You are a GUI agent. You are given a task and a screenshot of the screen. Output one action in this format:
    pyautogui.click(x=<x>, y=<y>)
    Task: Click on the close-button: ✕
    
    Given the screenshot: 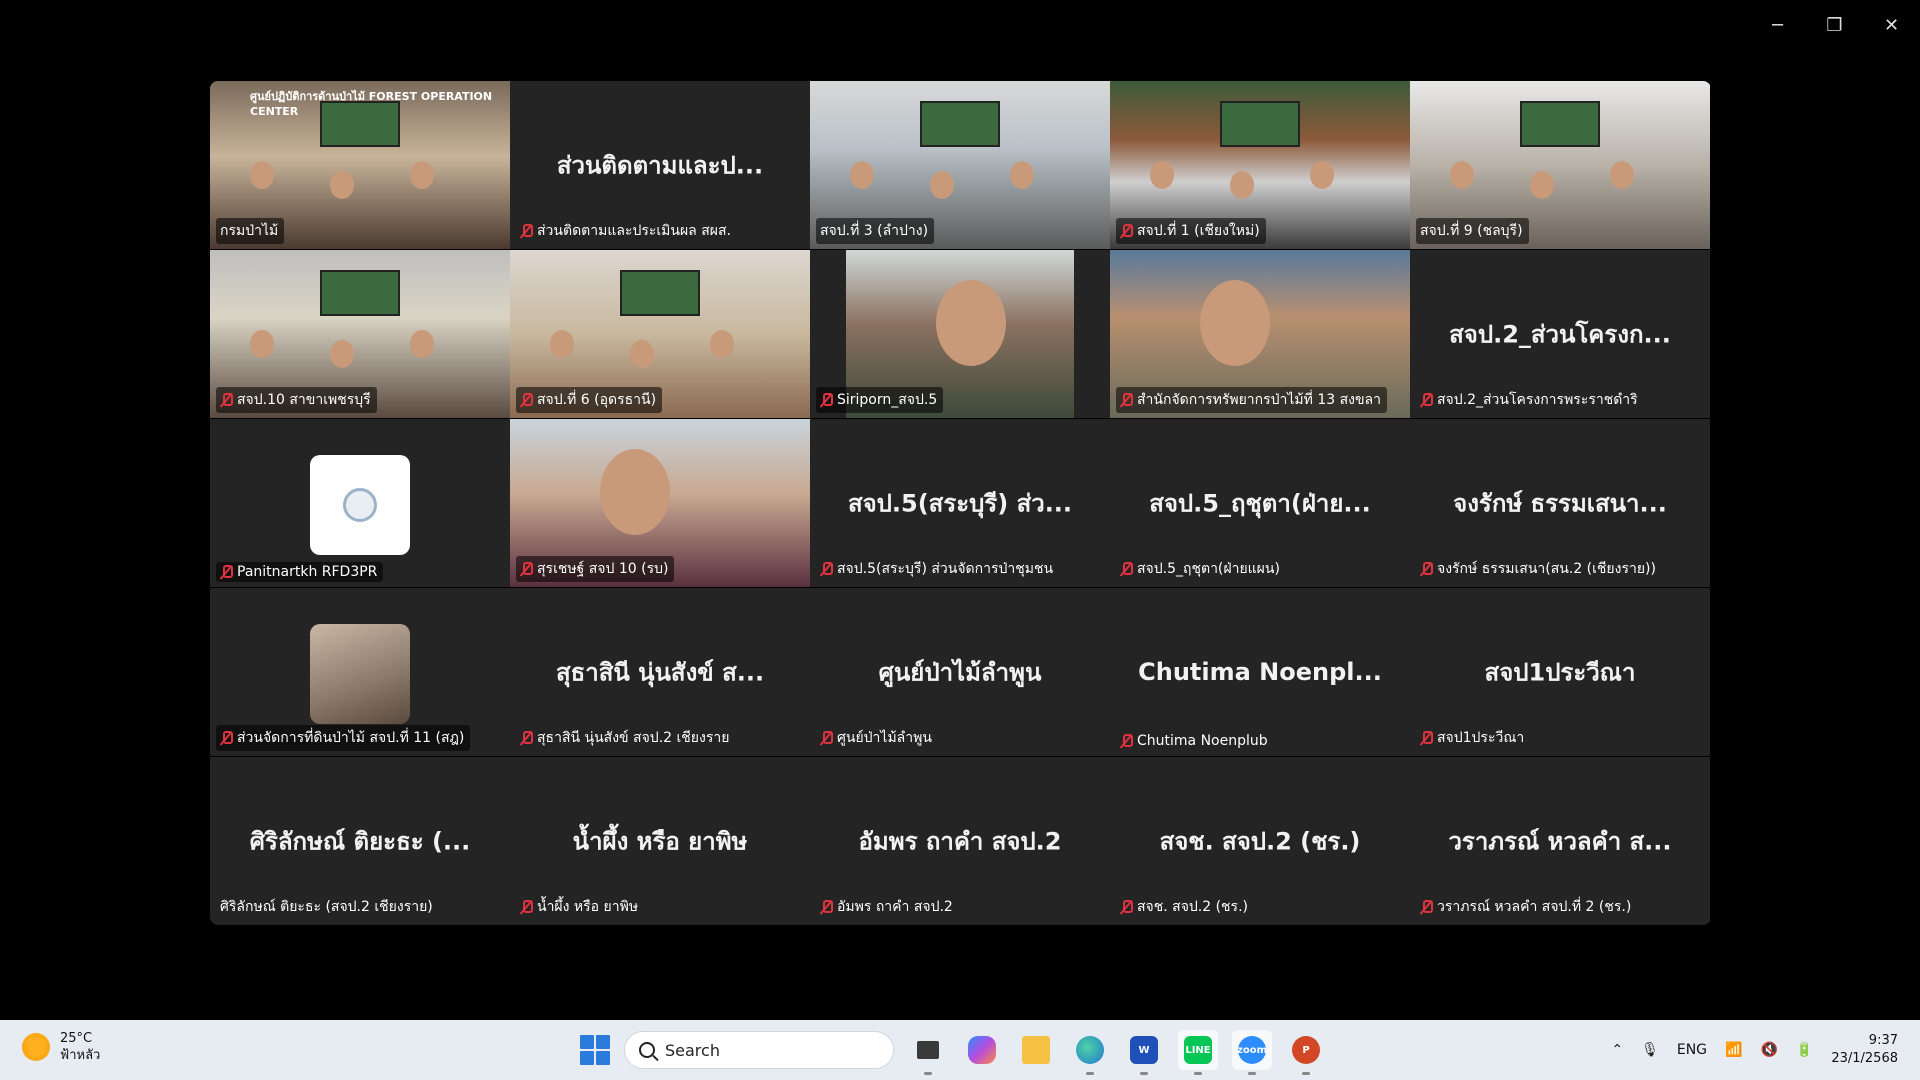 What is the action you would take?
    pyautogui.click(x=1891, y=25)
    